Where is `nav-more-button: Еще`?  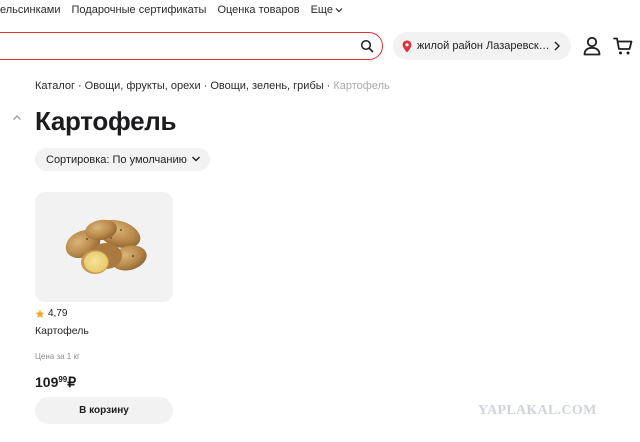 nav-more-button: Еще is located at coordinates (327, 10).